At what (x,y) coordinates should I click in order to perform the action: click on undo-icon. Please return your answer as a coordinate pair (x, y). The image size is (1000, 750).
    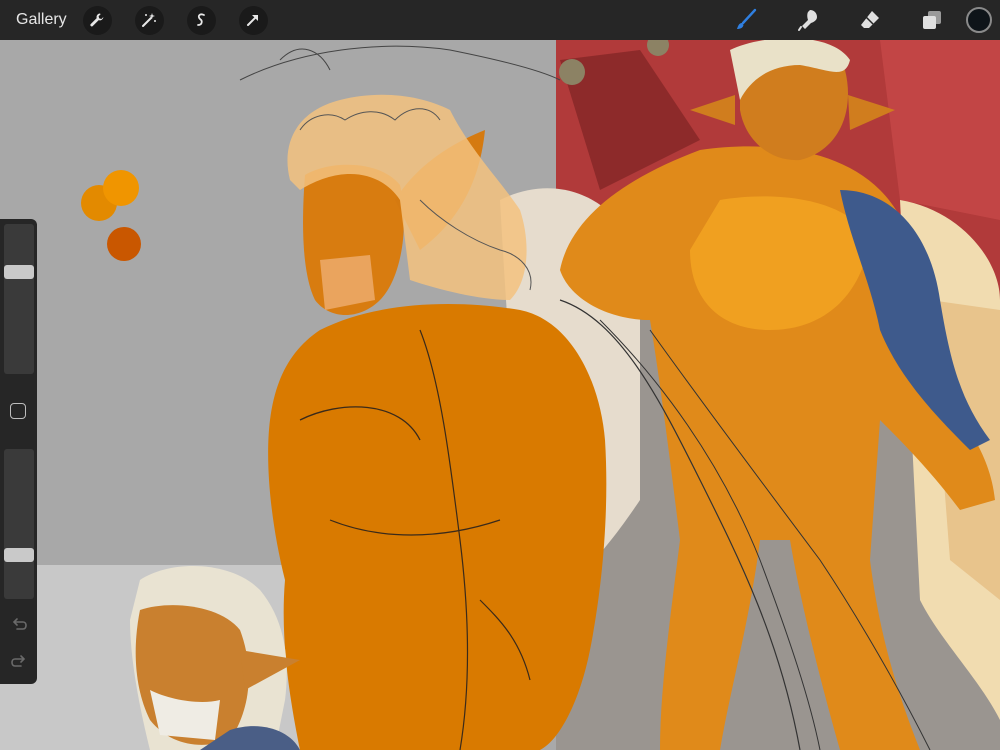
    Looking at the image, I should click on (19, 624).